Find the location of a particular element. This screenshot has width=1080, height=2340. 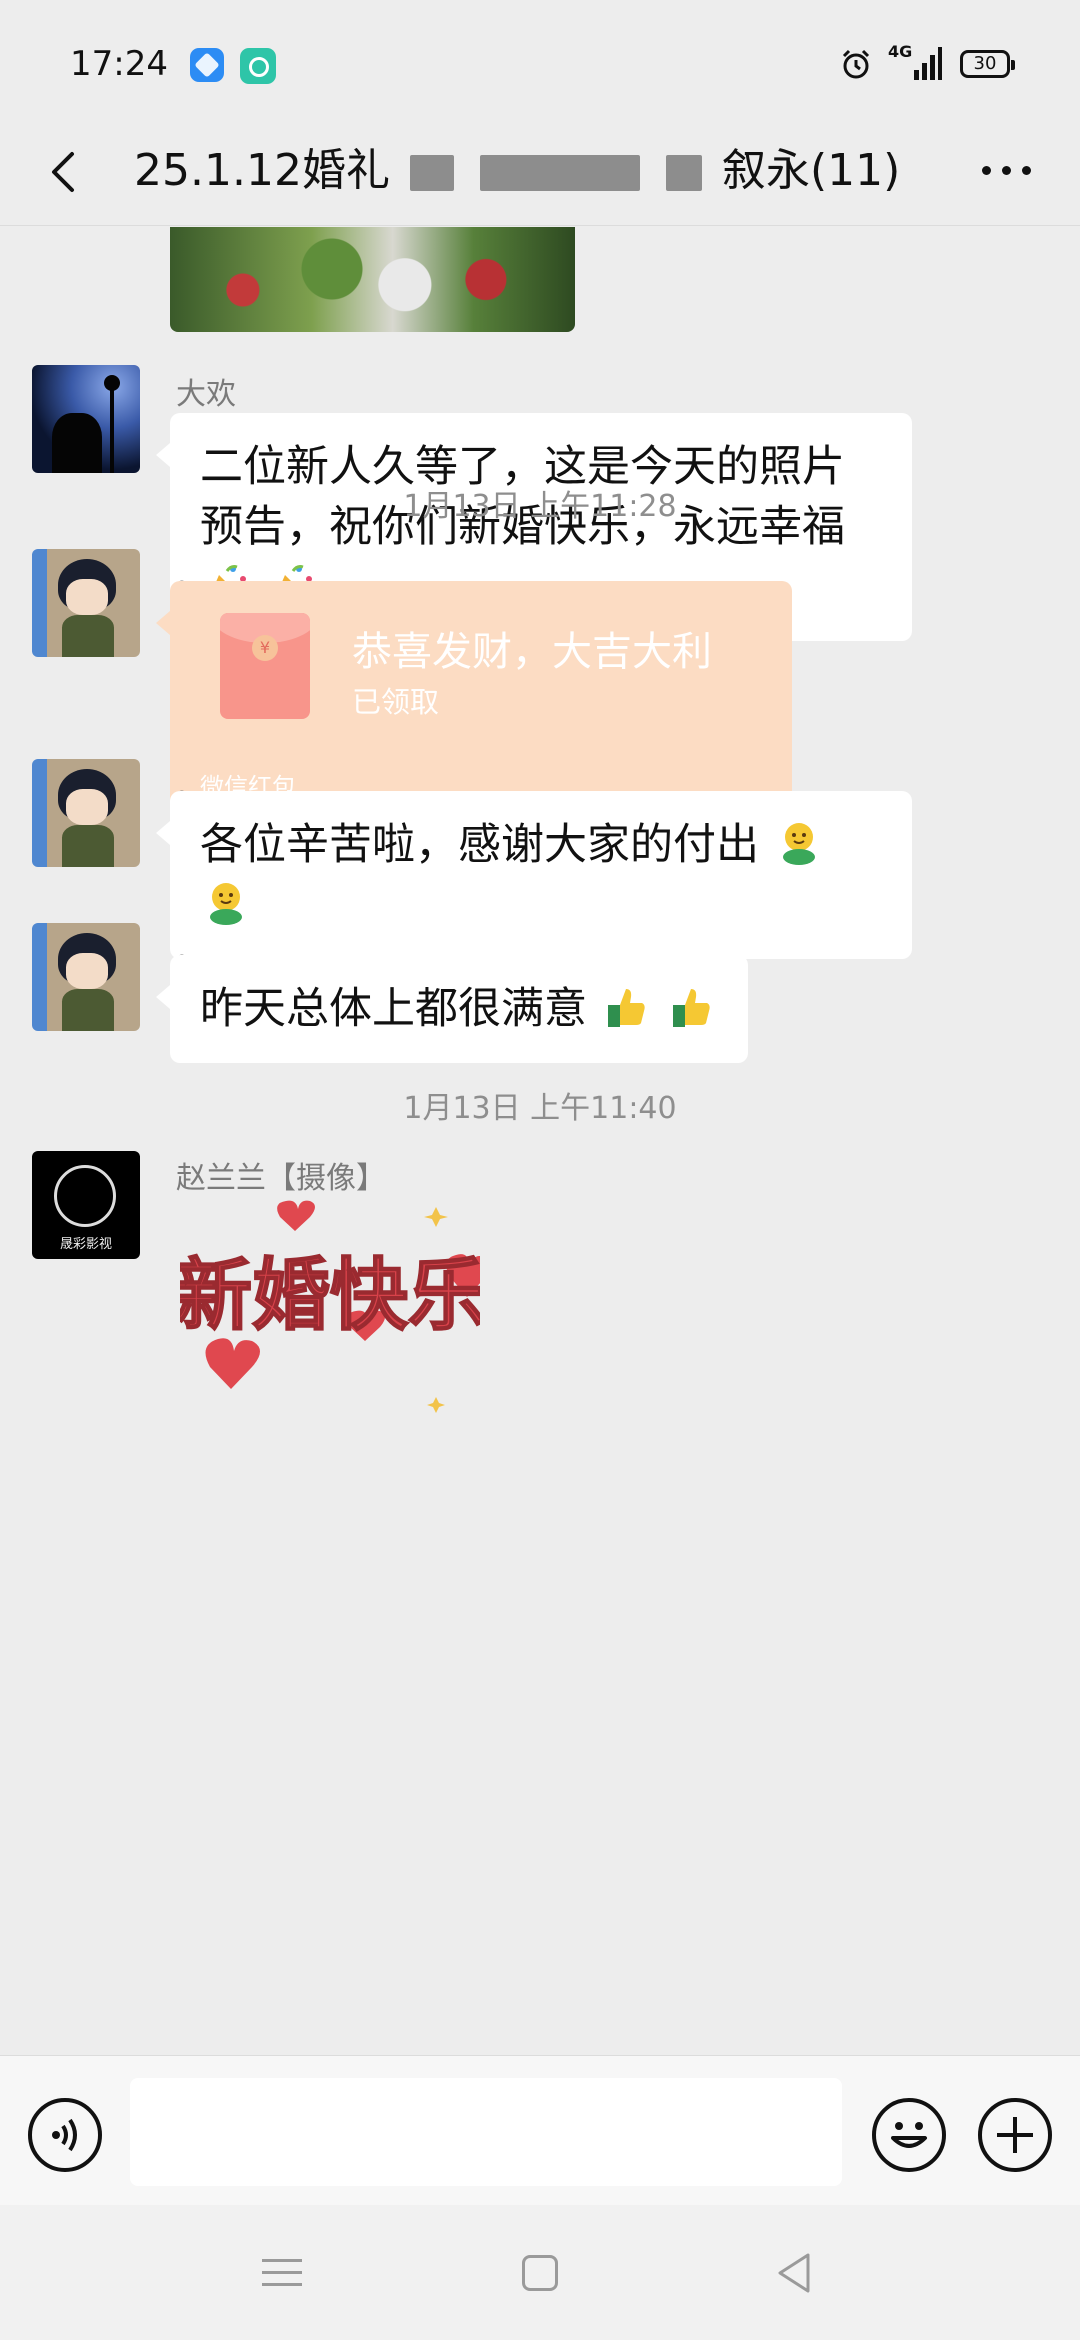

emoji-button is located at coordinates (909, 2135).